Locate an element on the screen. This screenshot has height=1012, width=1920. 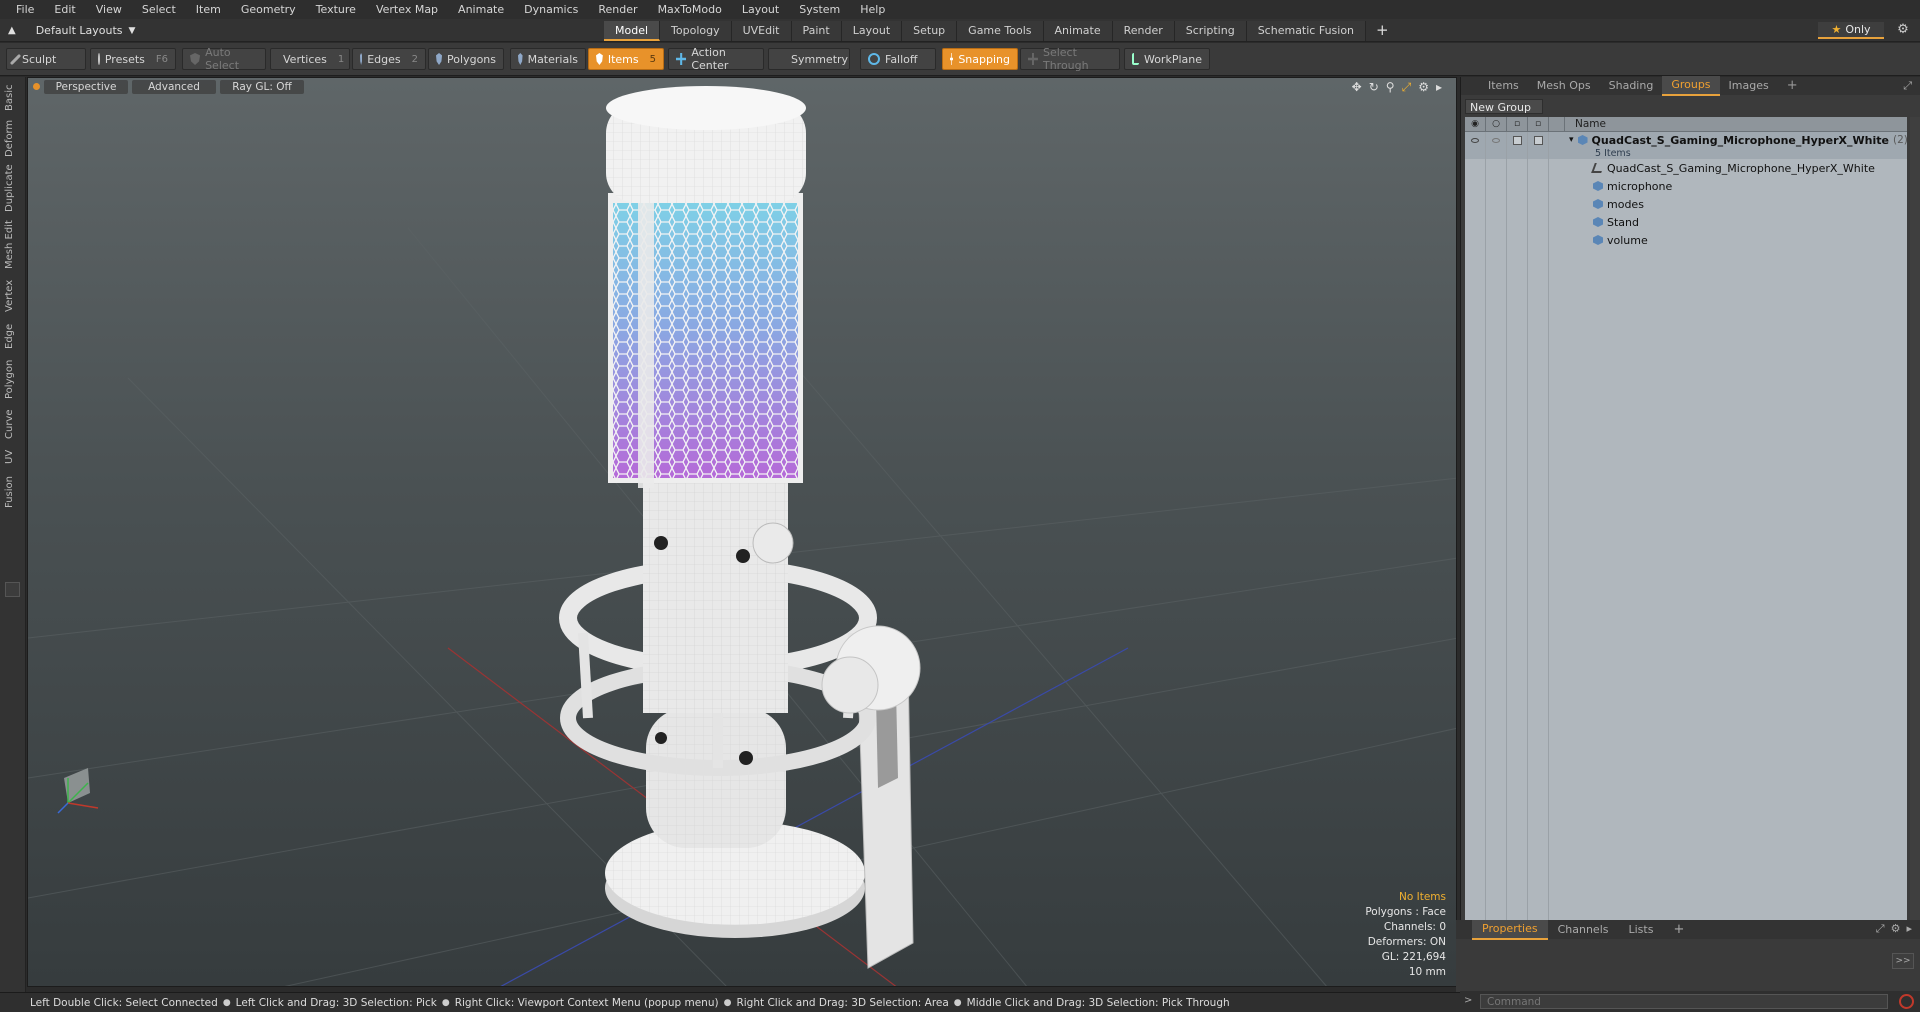
symmetry-button: Symmetry is located at coordinates (809, 59).